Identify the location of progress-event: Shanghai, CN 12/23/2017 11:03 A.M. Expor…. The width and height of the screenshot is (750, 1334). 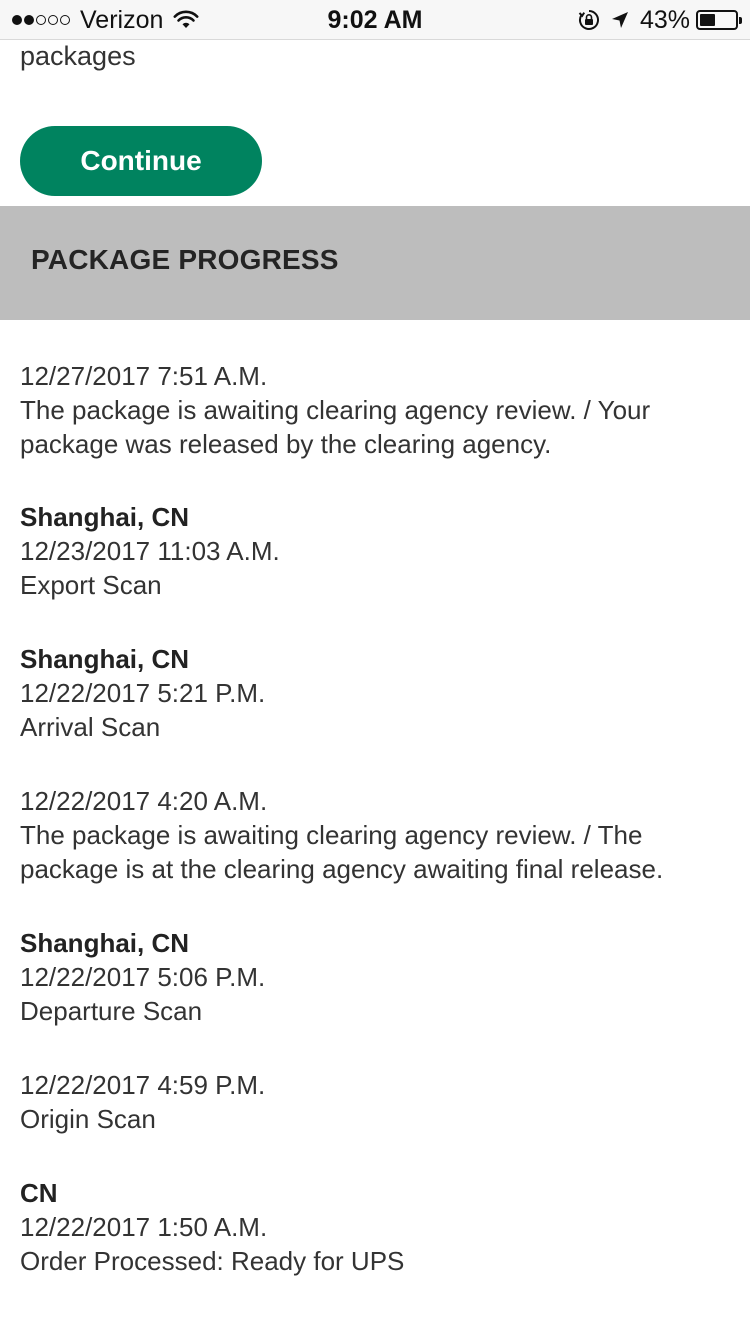
(370, 551).